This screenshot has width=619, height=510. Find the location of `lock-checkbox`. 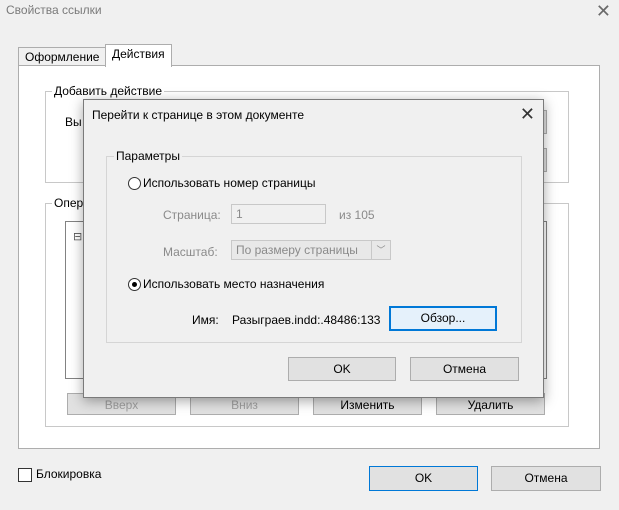

lock-checkbox is located at coordinates (25, 475).